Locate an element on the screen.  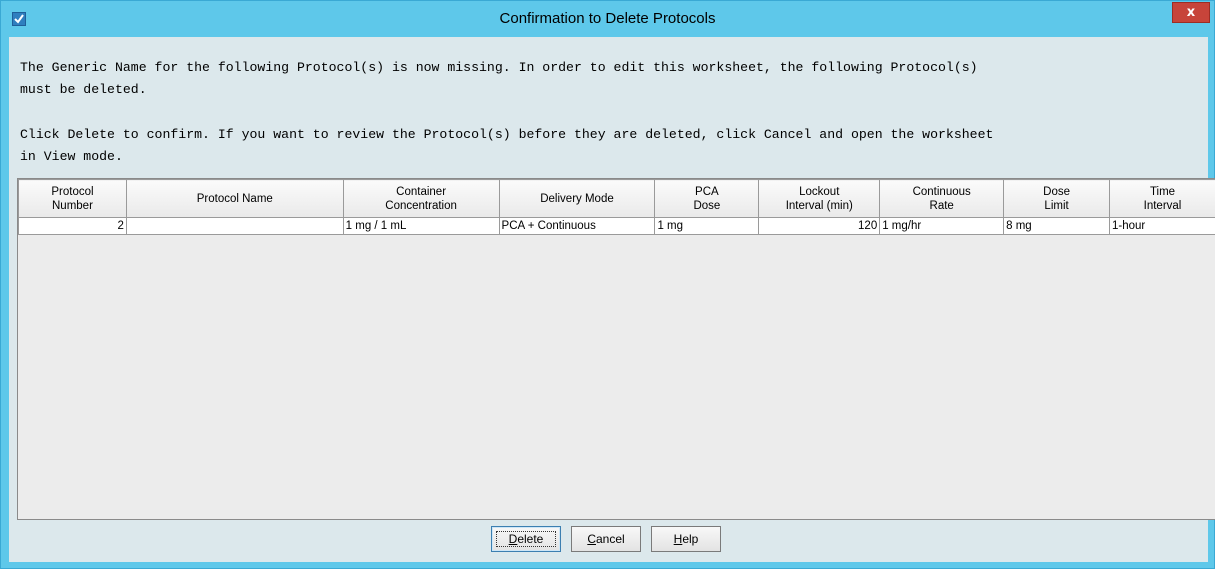
header-label: Interval is located at coordinates (1162, 205).